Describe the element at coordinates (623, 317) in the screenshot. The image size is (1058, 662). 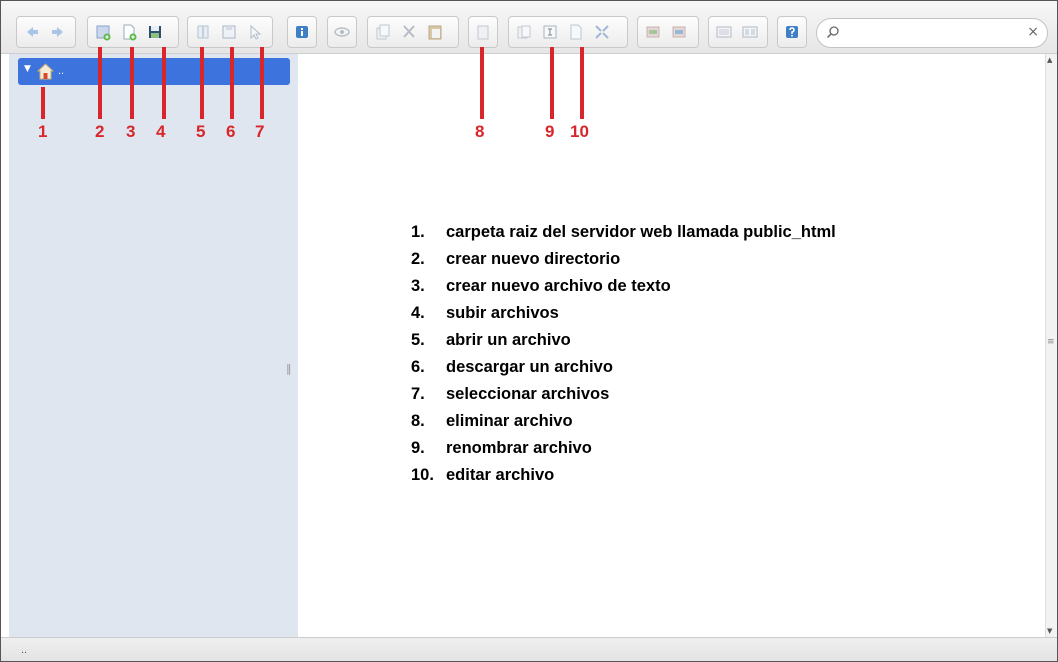
I see `legend-item: 4. subir archivos` at that location.